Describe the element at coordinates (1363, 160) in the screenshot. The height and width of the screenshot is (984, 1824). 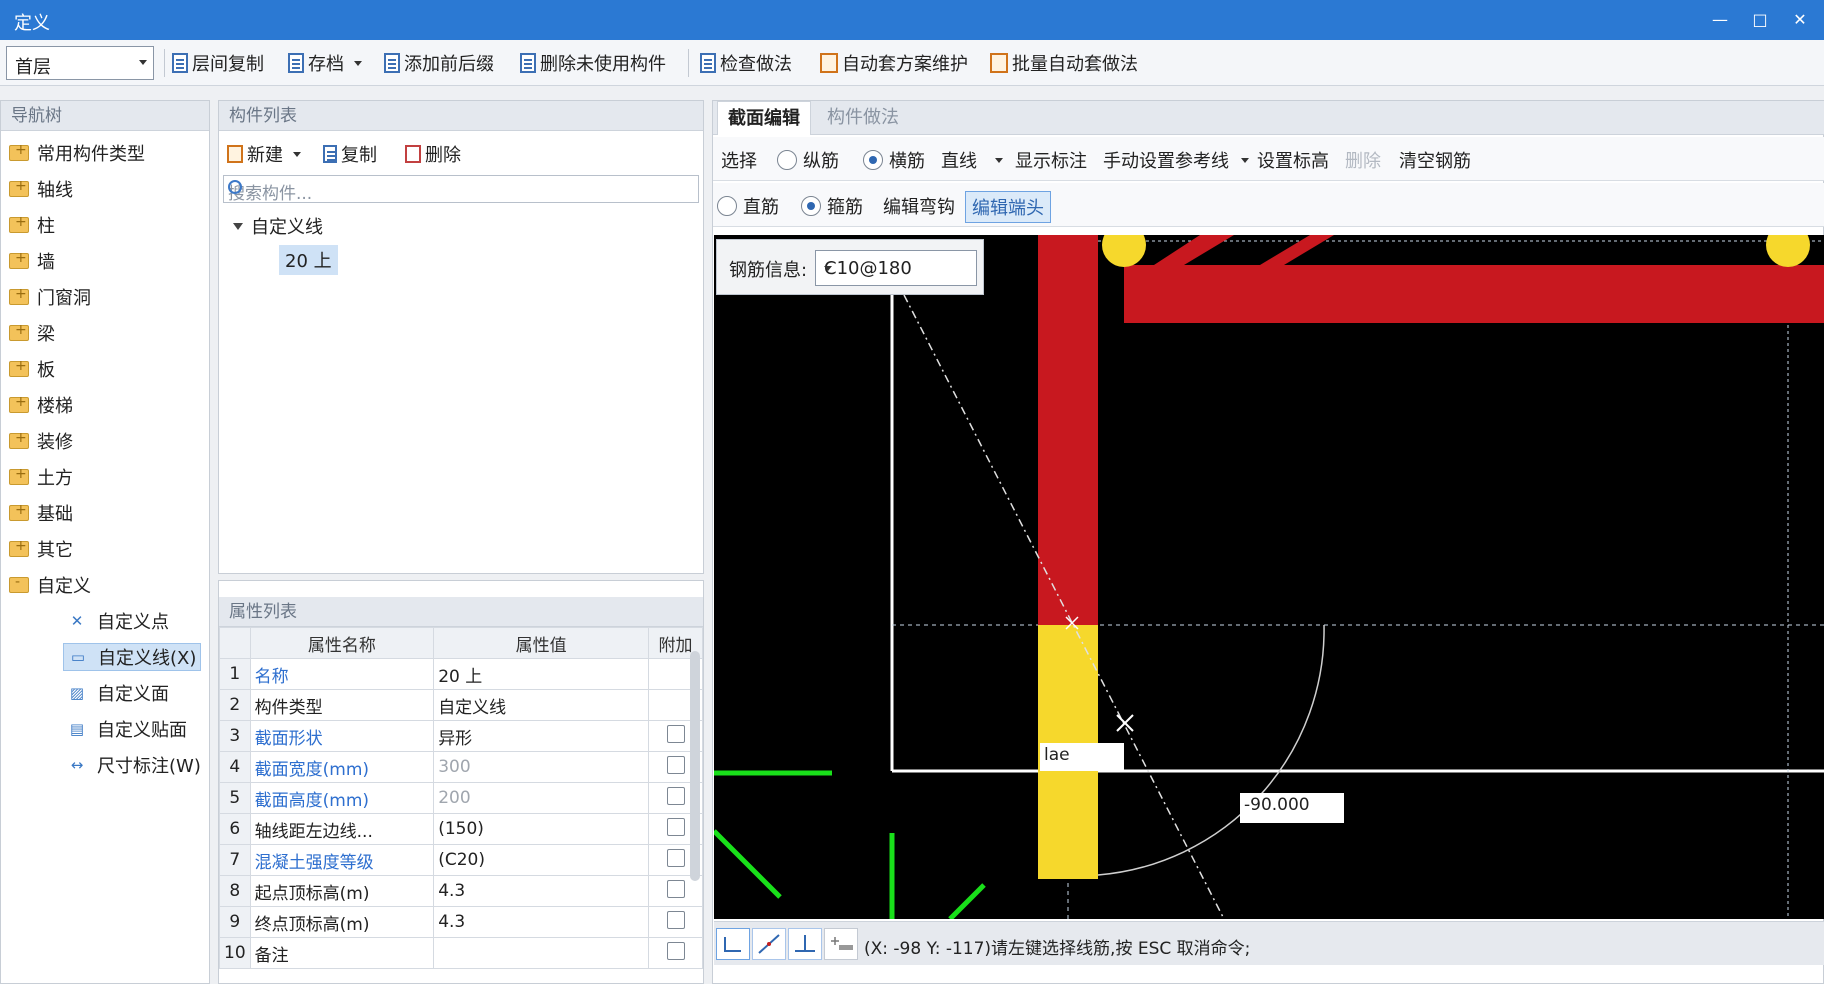
I see `delete-rebar-button: 删除` at that location.